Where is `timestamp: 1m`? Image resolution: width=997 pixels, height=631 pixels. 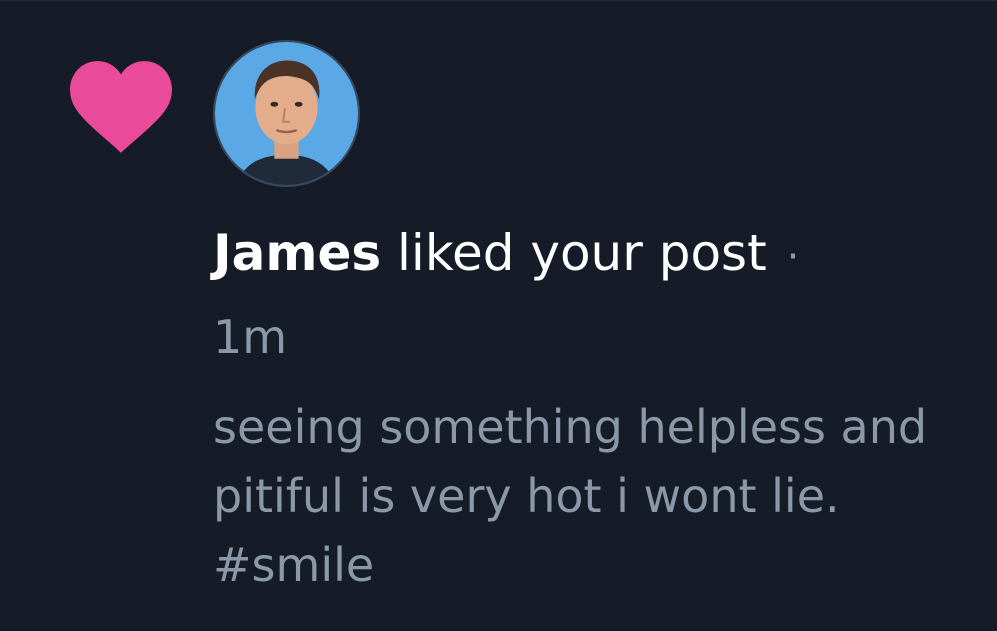
timestamp: 1m is located at coordinates (593, 337).